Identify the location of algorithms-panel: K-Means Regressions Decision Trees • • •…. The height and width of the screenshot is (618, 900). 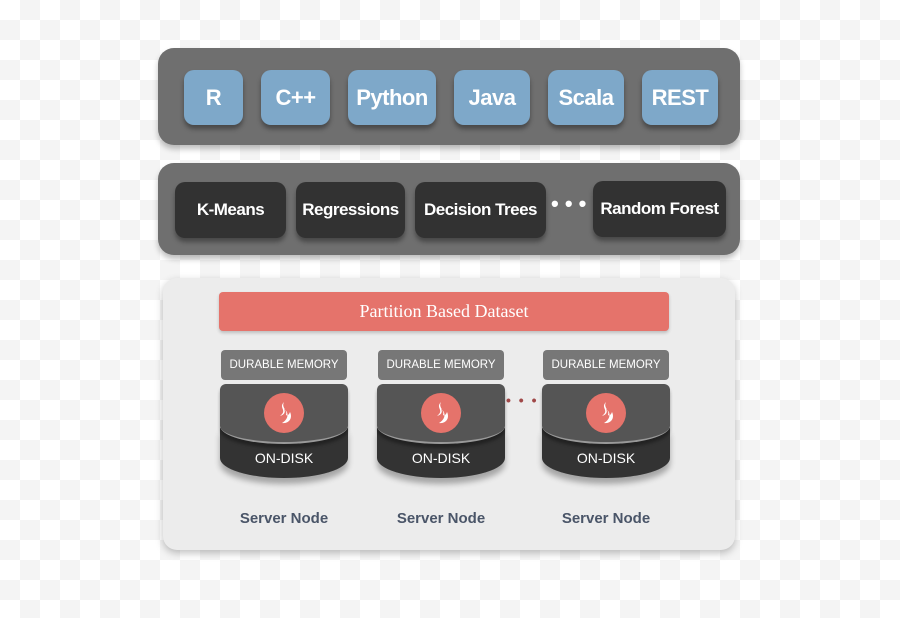
(449, 209).